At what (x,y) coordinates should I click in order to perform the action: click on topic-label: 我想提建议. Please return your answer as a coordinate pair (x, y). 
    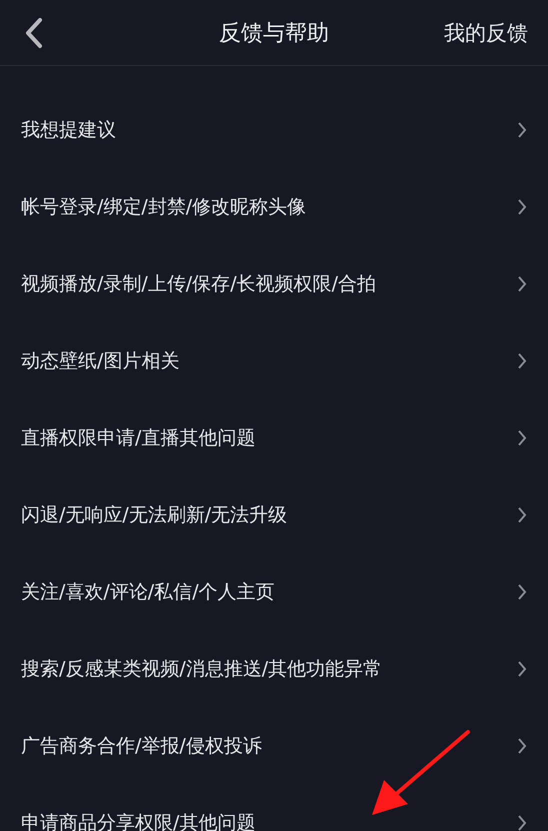
    Looking at the image, I should click on (68, 130).